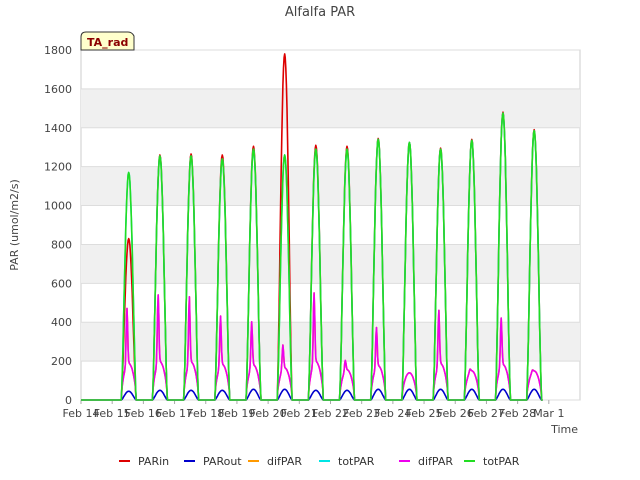  What do you see at coordinates (14, 225) in the screenshot?
I see `y-axis-label: PAR (umol/m2/s)` at bounding box center [14, 225].